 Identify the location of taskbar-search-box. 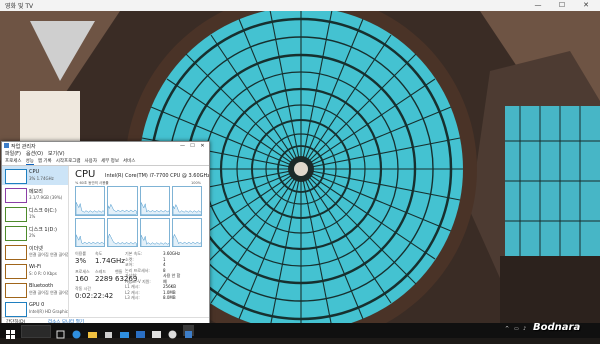
(36, 331).